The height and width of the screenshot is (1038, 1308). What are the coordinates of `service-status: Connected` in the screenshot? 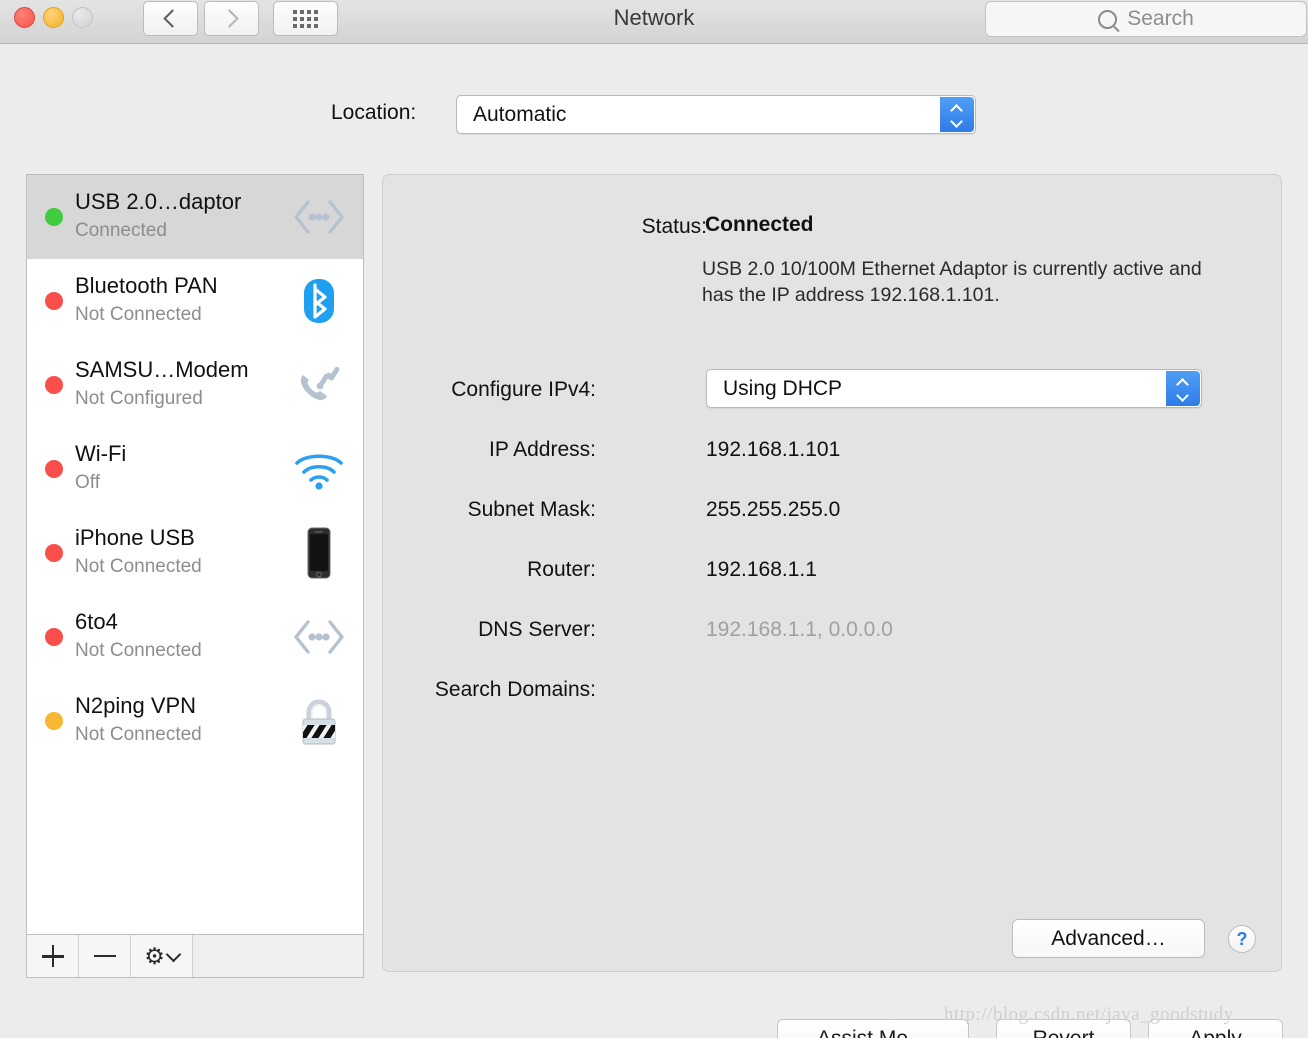 It's located at (121, 230).